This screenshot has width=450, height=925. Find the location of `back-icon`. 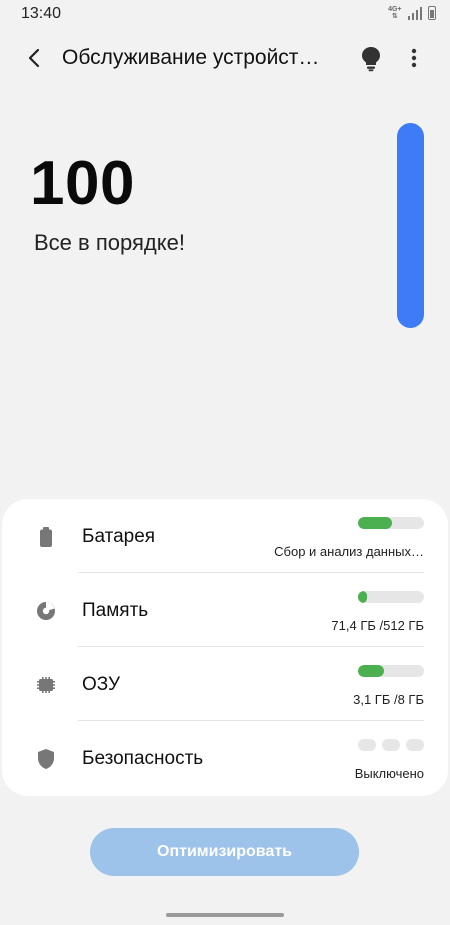

back-icon is located at coordinates (34, 58).